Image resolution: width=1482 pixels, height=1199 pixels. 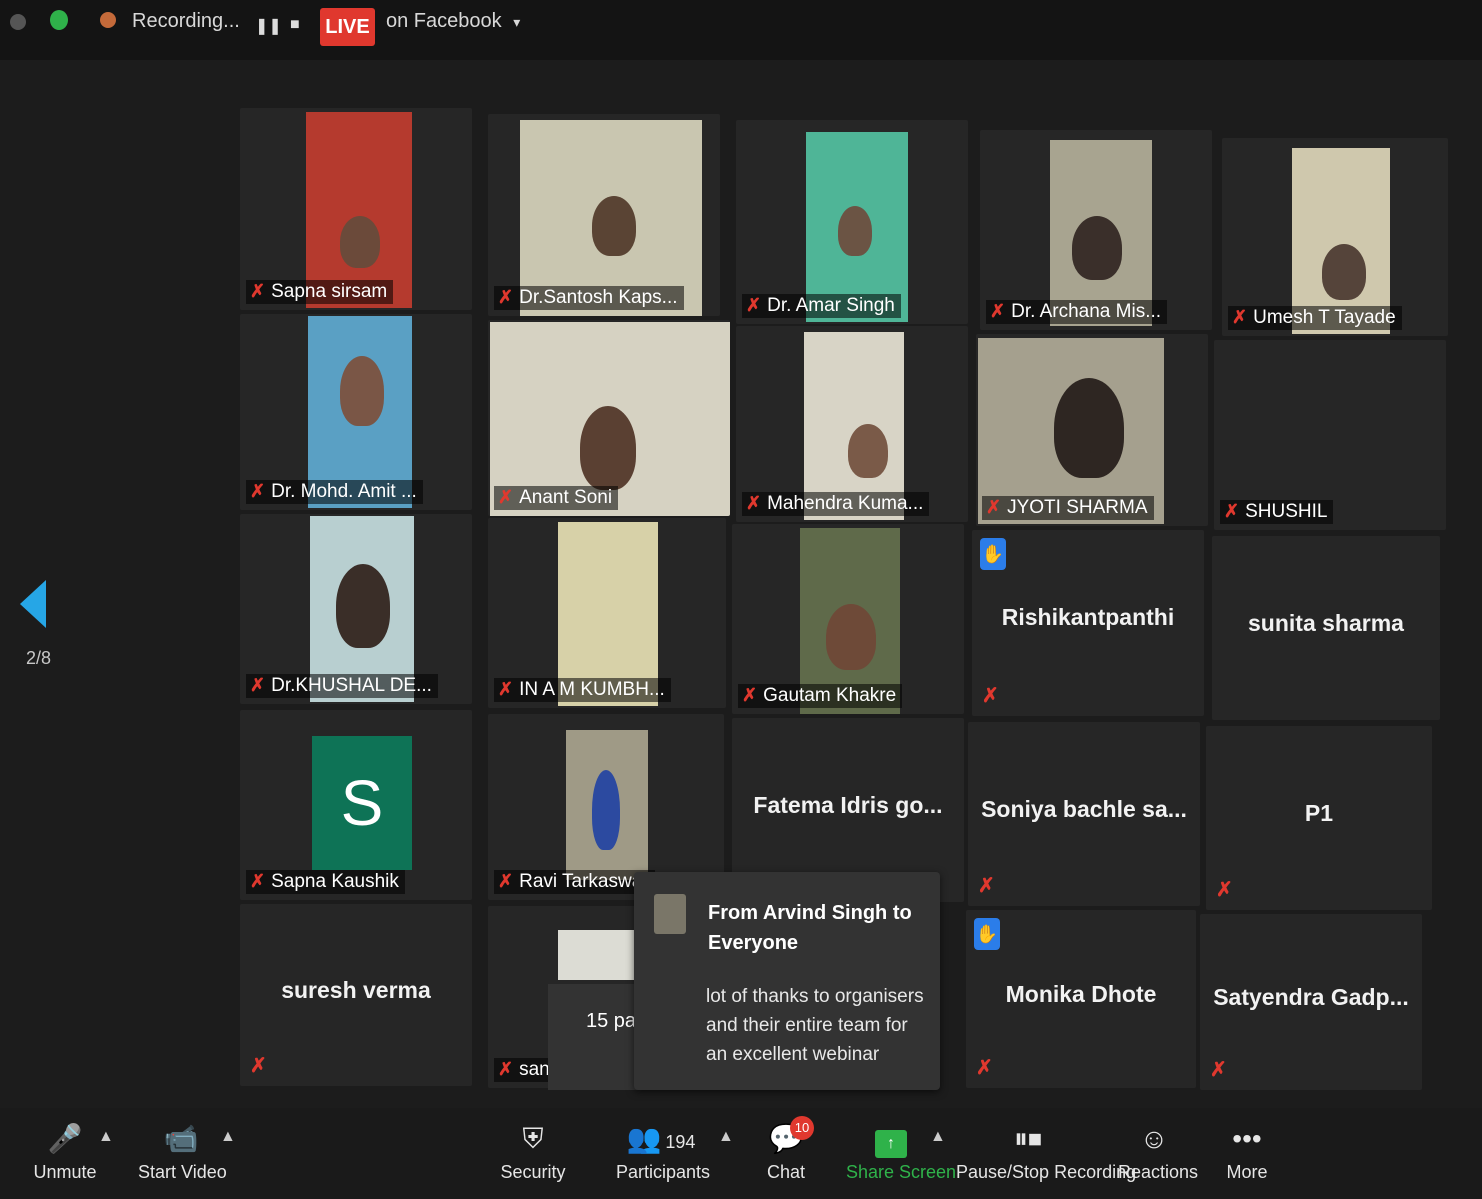 What do you see at coordinates (356, 995) in the screenshot?
I see `participant-tile: suresh verma ✗` at bounding box center [356, 995].